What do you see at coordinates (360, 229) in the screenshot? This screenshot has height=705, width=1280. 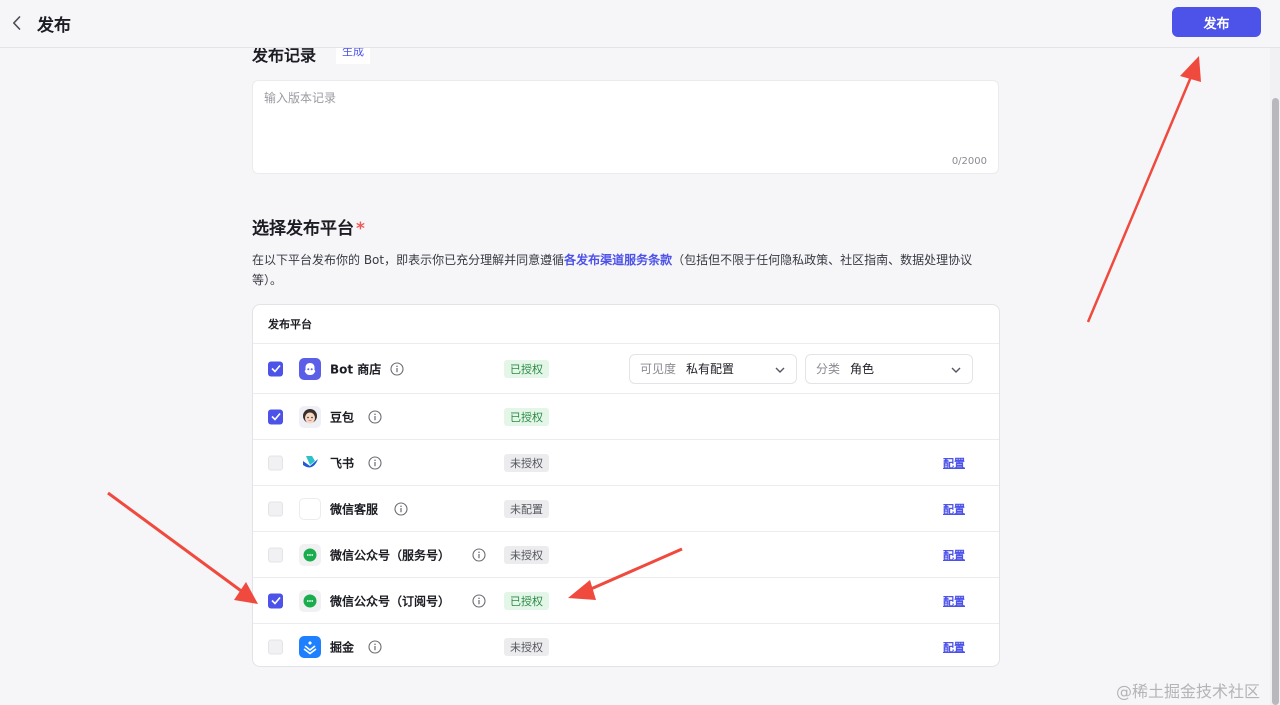 I see `required-mark: *` at bounding box center [360, 229].